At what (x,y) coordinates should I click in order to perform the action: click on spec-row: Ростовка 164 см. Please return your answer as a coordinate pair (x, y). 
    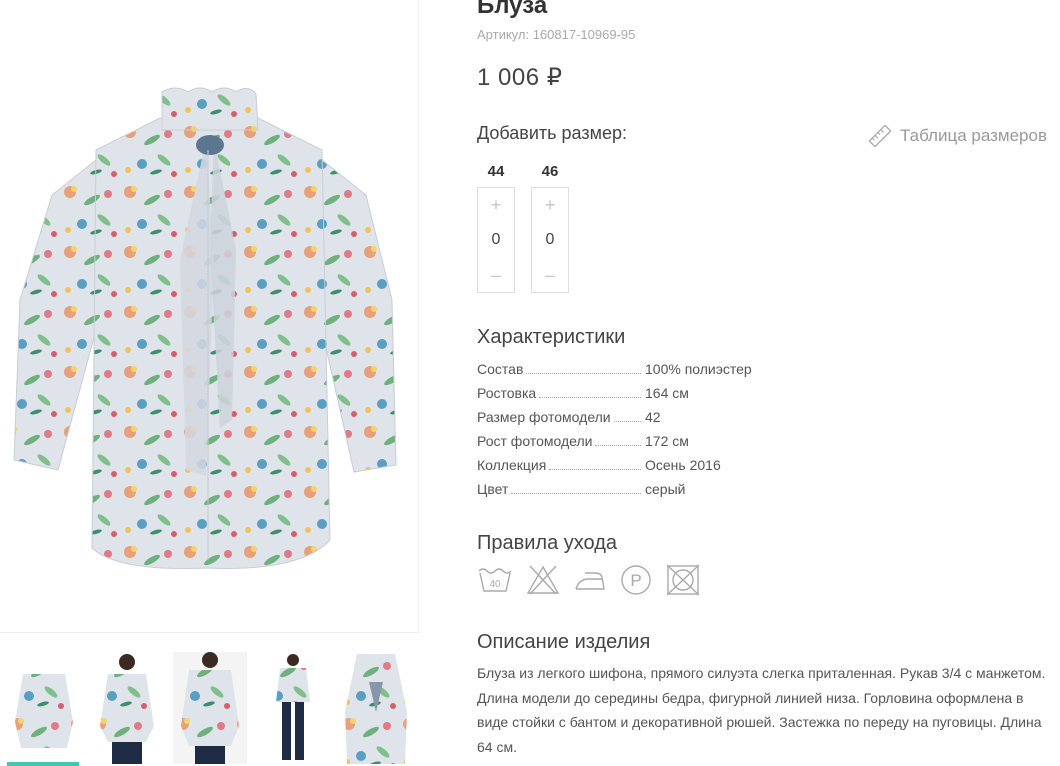
    Looking at the image, I should click on (627, 393).